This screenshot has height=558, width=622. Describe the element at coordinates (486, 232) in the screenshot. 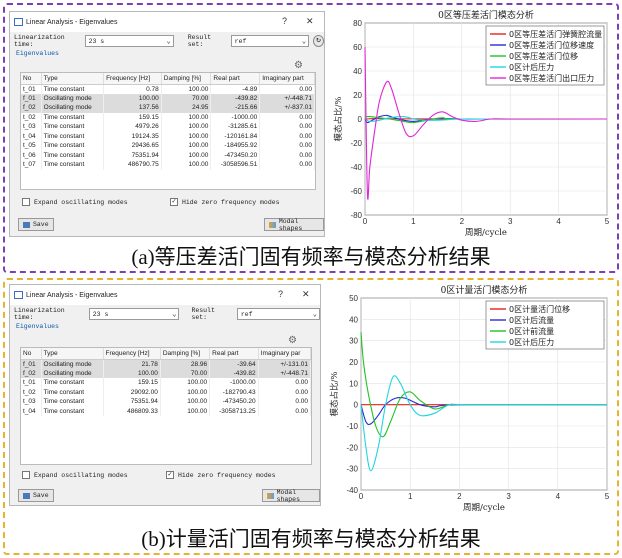

I see `x-axis-label: 周期/cycle` at that location.